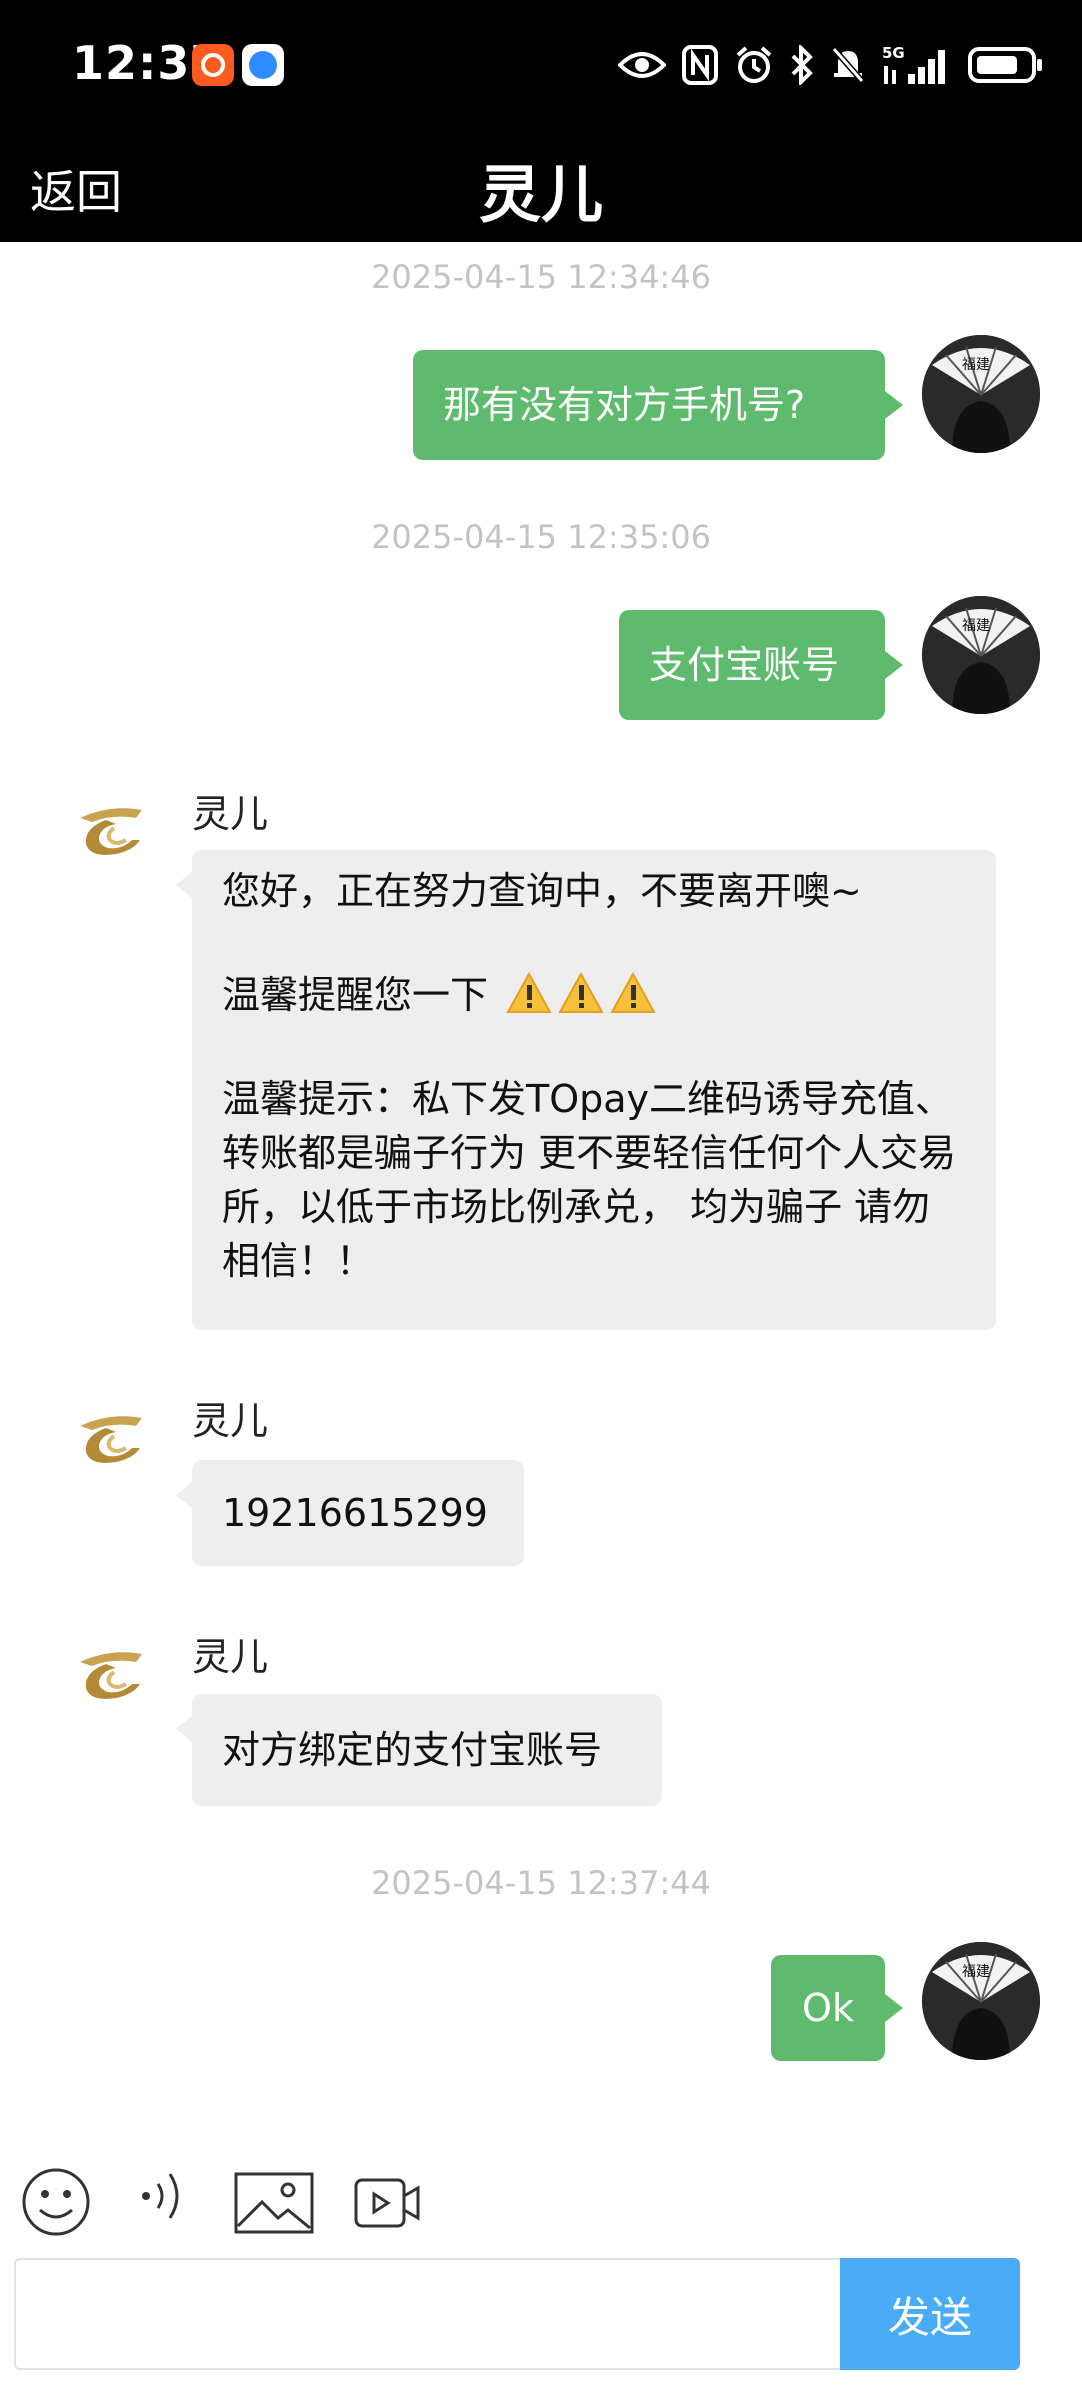  I want to click on bluetooth-icon, so click(802, 65).